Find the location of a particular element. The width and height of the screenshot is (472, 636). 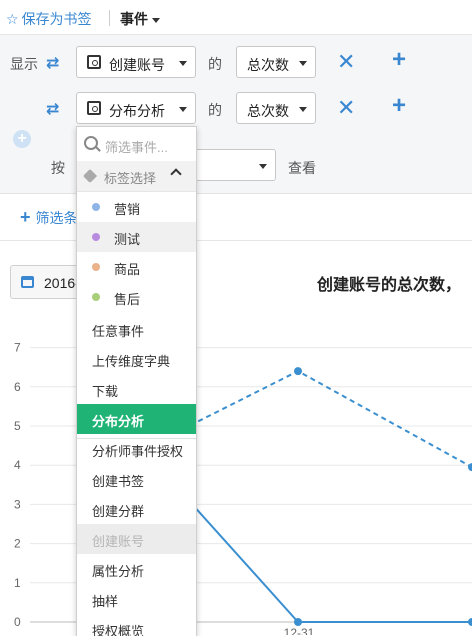

tag-item: 售后 is located at coordinates (136, 297).